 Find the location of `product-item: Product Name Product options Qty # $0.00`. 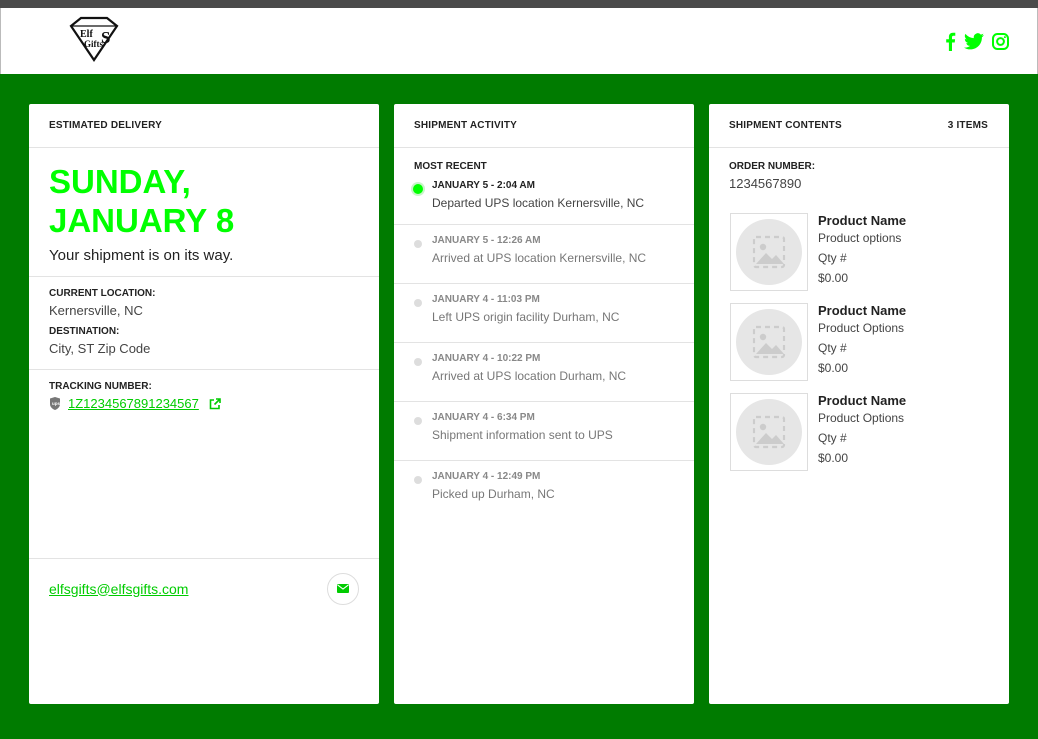

product-item: Product Name Product options Qty # $0.00 is located at coordinates (859, 252).